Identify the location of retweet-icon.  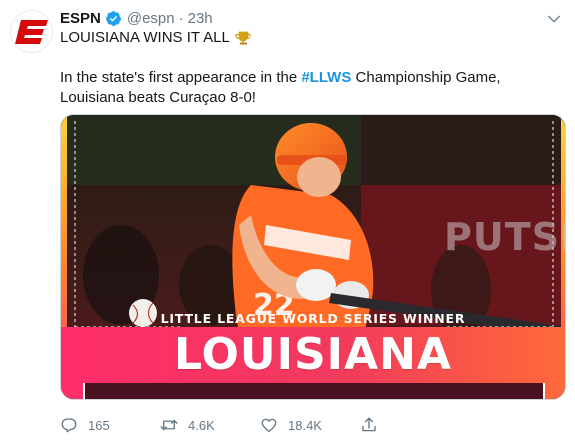
(169, 425).